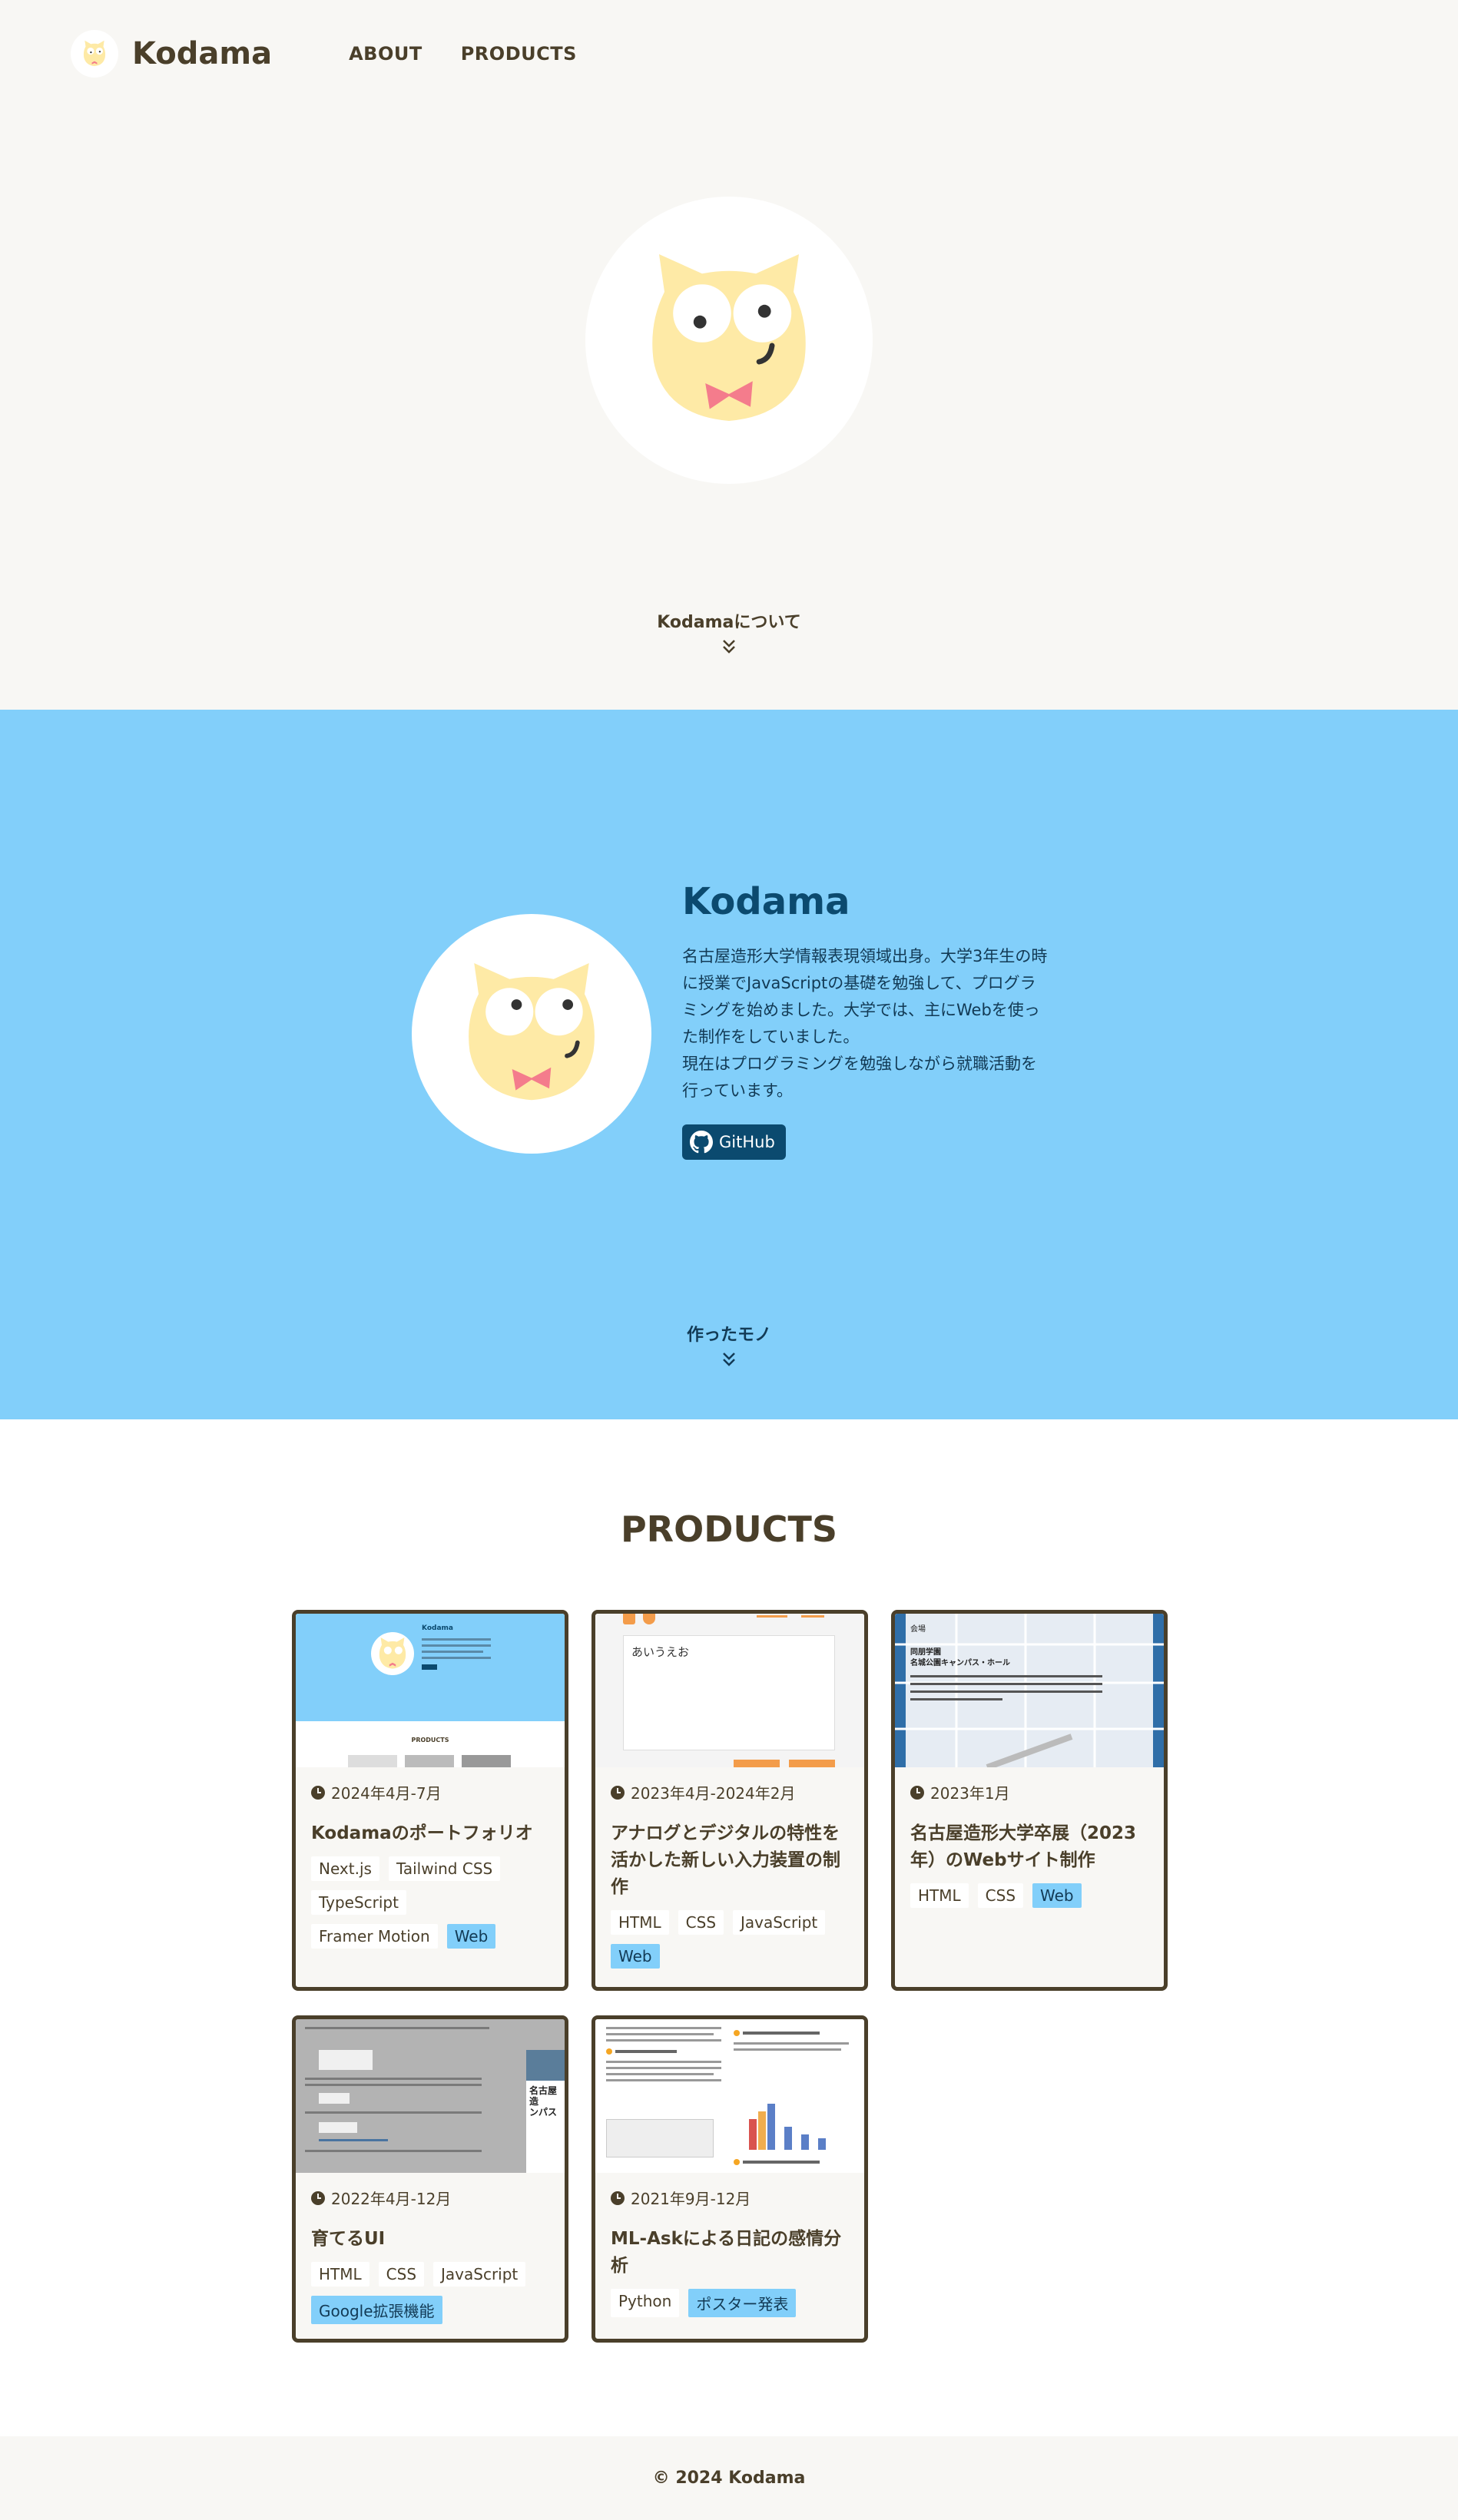  What do you see at coordinates (543, 2112) in the screenshot?
I see `thumb-text: ンパス` at bounding box center [543, 2112].